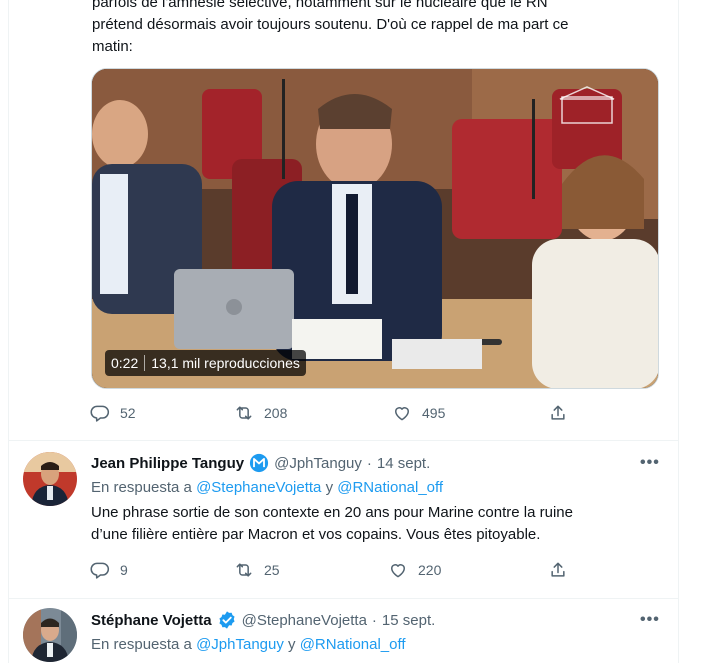  Describe the element at coordinates (414, 570) in the screenshot. I see `like-button: 220` at that location.